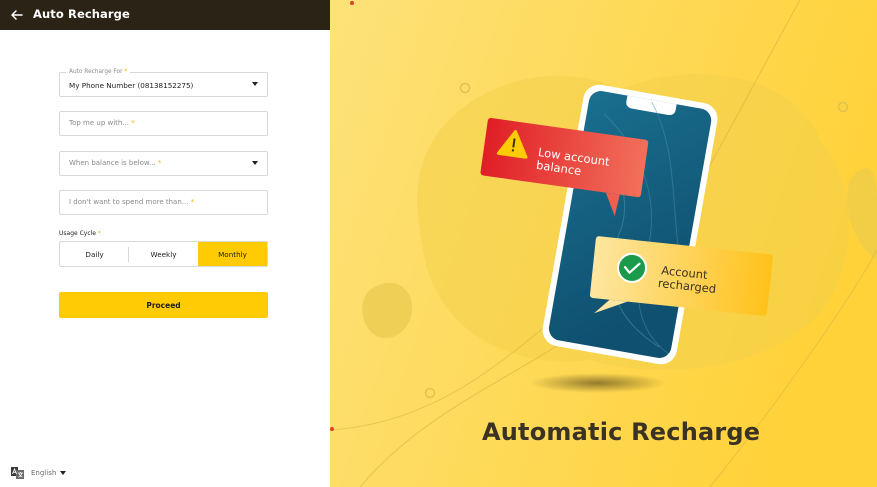 Image resolution: width=877 pixels, height=487 pixels. I want to click on usage-cycle-label: Usage Cycle *, so click(80, 233).